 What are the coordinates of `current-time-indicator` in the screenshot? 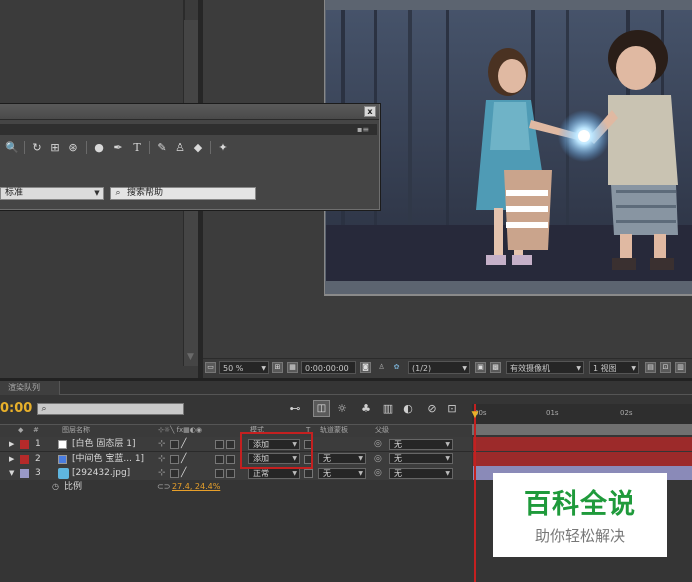 It's located at (475, 493).